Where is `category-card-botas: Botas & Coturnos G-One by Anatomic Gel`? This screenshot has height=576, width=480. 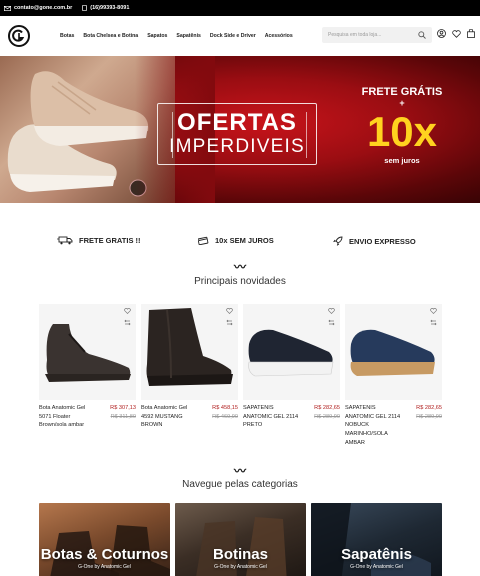 category-card-botas: Botas & Coturnos G-One by Anatomic Gel is located at coordinates (104, 539).